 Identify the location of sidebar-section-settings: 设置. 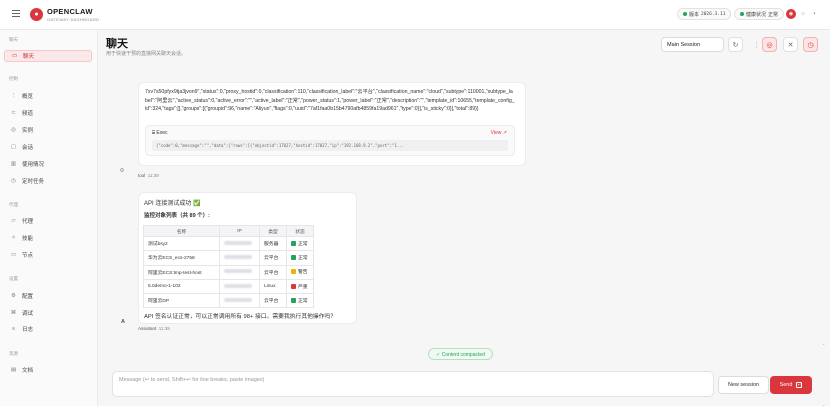
(13, 278).